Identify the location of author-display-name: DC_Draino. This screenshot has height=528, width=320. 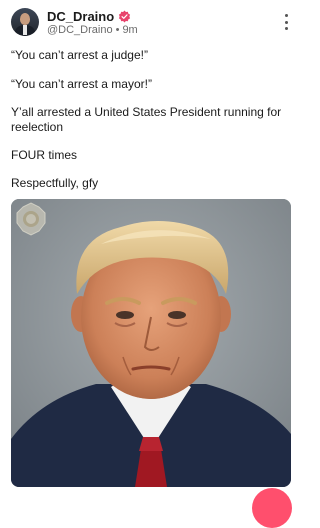
(80, 16).